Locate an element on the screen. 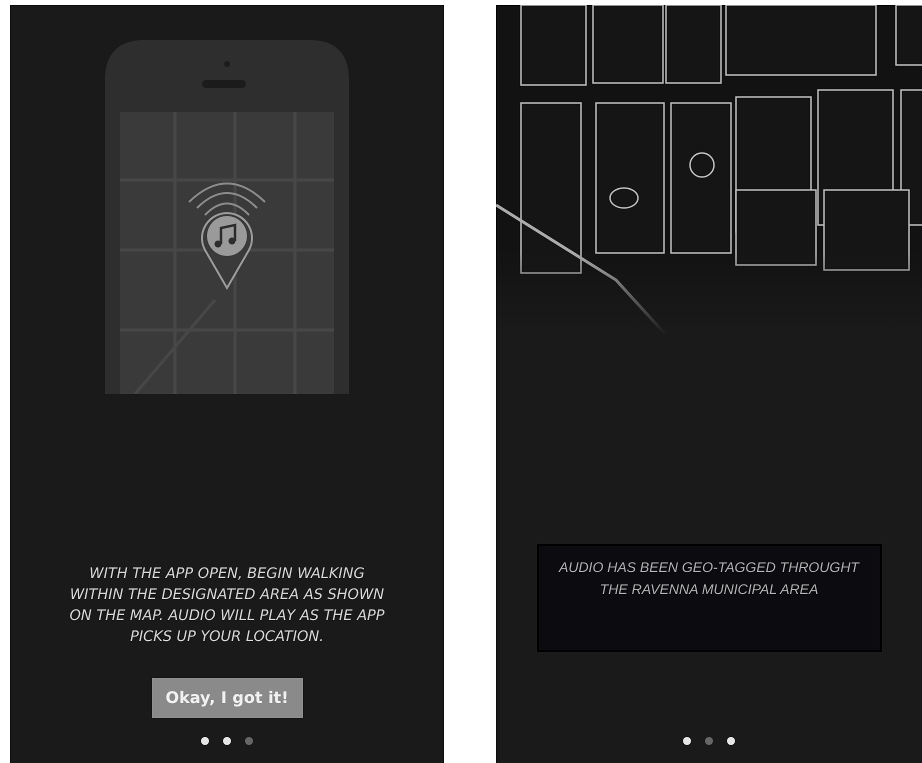 This screenshot has height=763, width=922. instruction-text: WITH THE APP OPEN, BEGIN WALKING WITHIN THE DESIGNATED AREA AS SHOWN ON THE MAP. AUDIO WILL PLAY AS THE APP PICKS UP YOUR LOCATION. is located at coordinates (227, 606).